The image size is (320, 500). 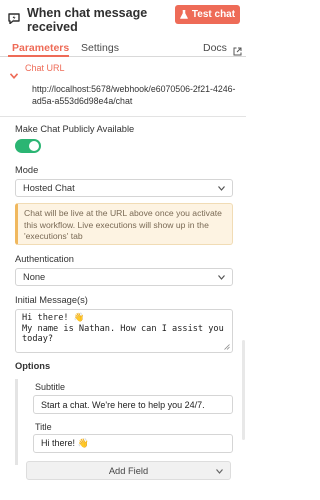 What do you see at coordinates (43, 427) in the screenshot?
I see `title-label: Title` at bounding box center [43, 427].